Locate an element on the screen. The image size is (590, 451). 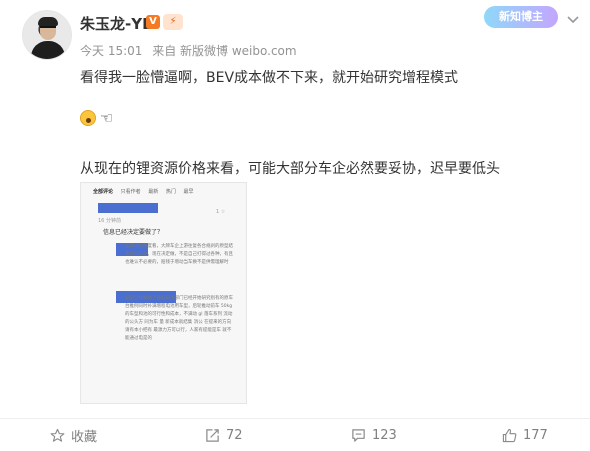
level-badge-icon: ⚡ is located at coordinates (173, 22).